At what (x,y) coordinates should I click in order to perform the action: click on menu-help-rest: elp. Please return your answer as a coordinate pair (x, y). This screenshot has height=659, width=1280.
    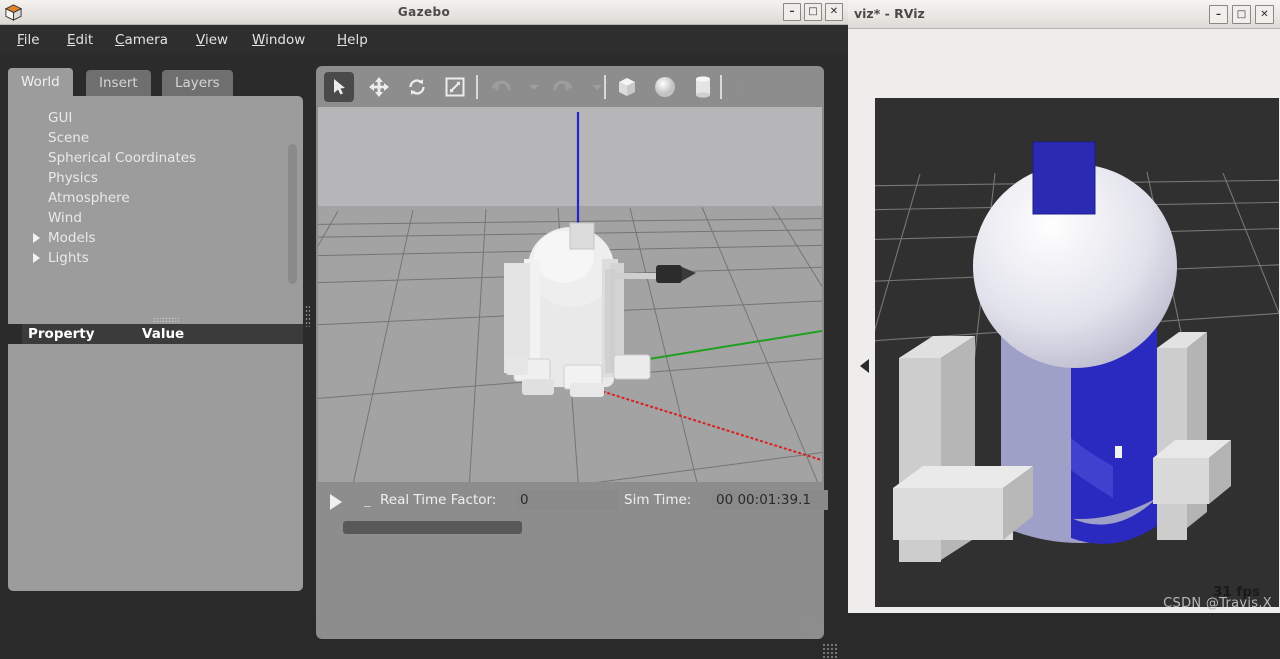
    Looking at the image, I should click on (357, 40).